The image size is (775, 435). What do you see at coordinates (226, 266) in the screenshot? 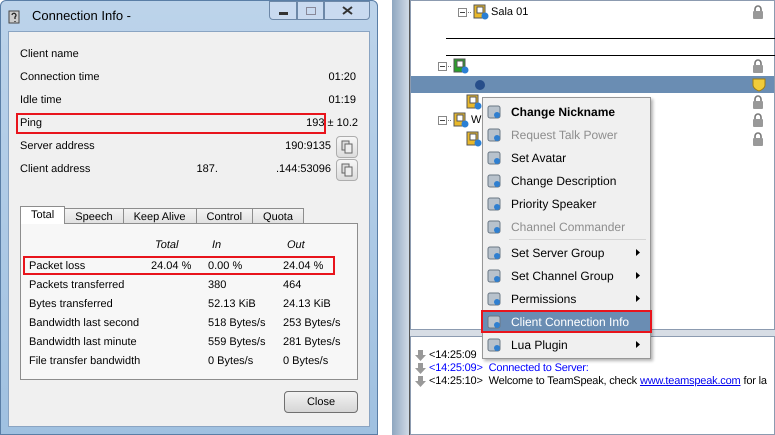
I see `table-cell-text: 0.00 %` at bounding box center [226, 266].